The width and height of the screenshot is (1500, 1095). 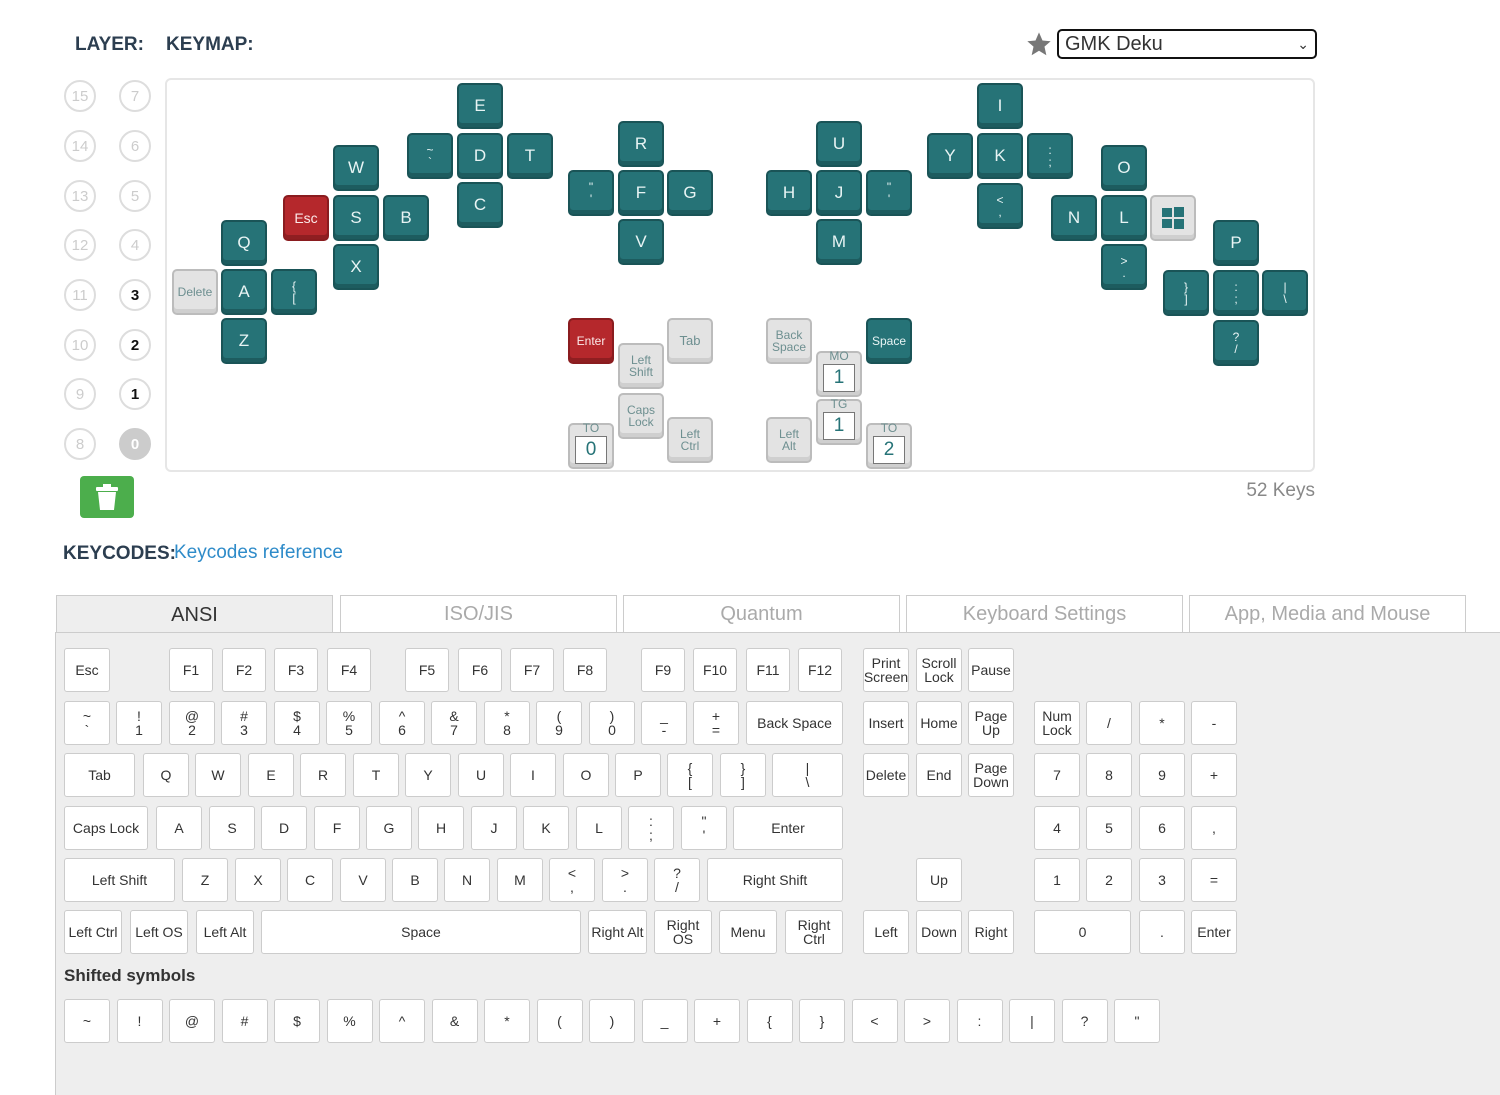 I want to click on tab-ansi: ANSI, so click(x=194, y=614).